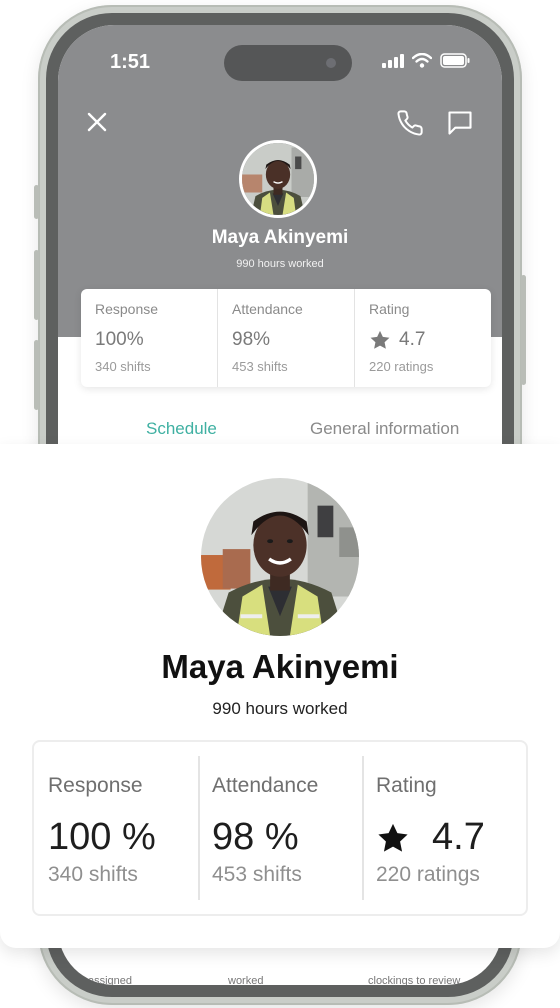  What do you see at coordinates (280, 708) in the screenshot?
I see `hours-worked-large: 990 hours worked` at bounding box center [280, 708].